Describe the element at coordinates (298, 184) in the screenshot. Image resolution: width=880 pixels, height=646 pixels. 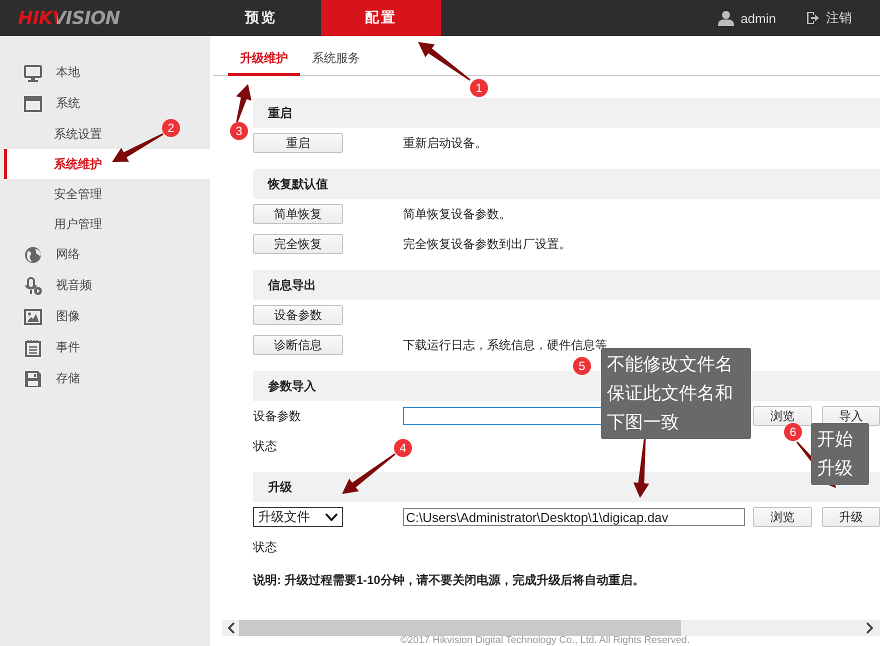
I see `section-title: 恢复默认值` at that location.